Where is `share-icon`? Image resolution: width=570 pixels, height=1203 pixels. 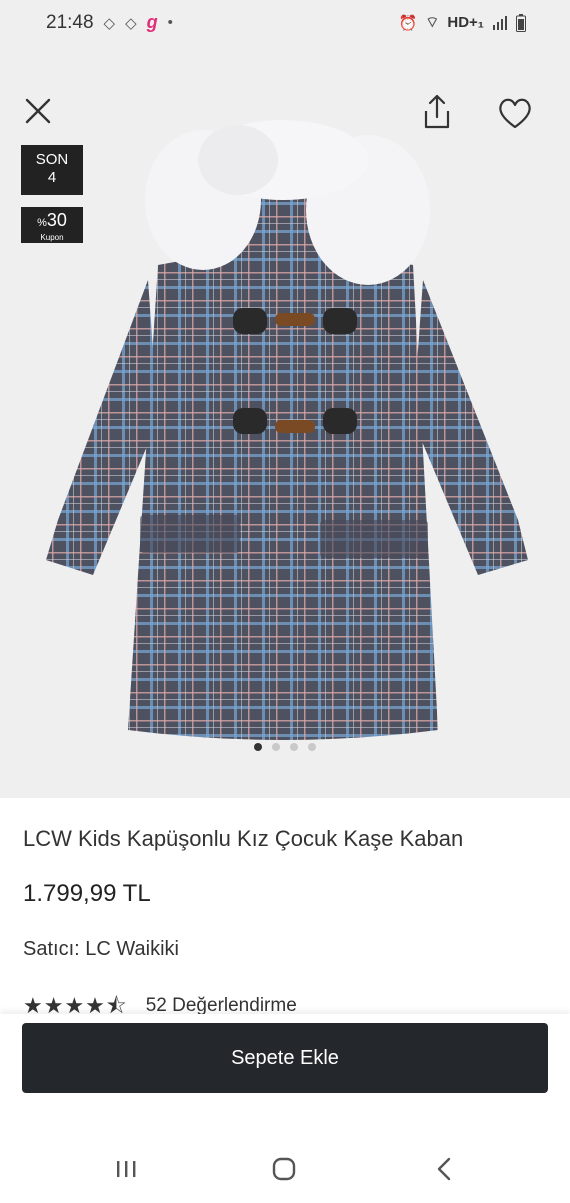
share-icon is located at coordinates (437, 112).